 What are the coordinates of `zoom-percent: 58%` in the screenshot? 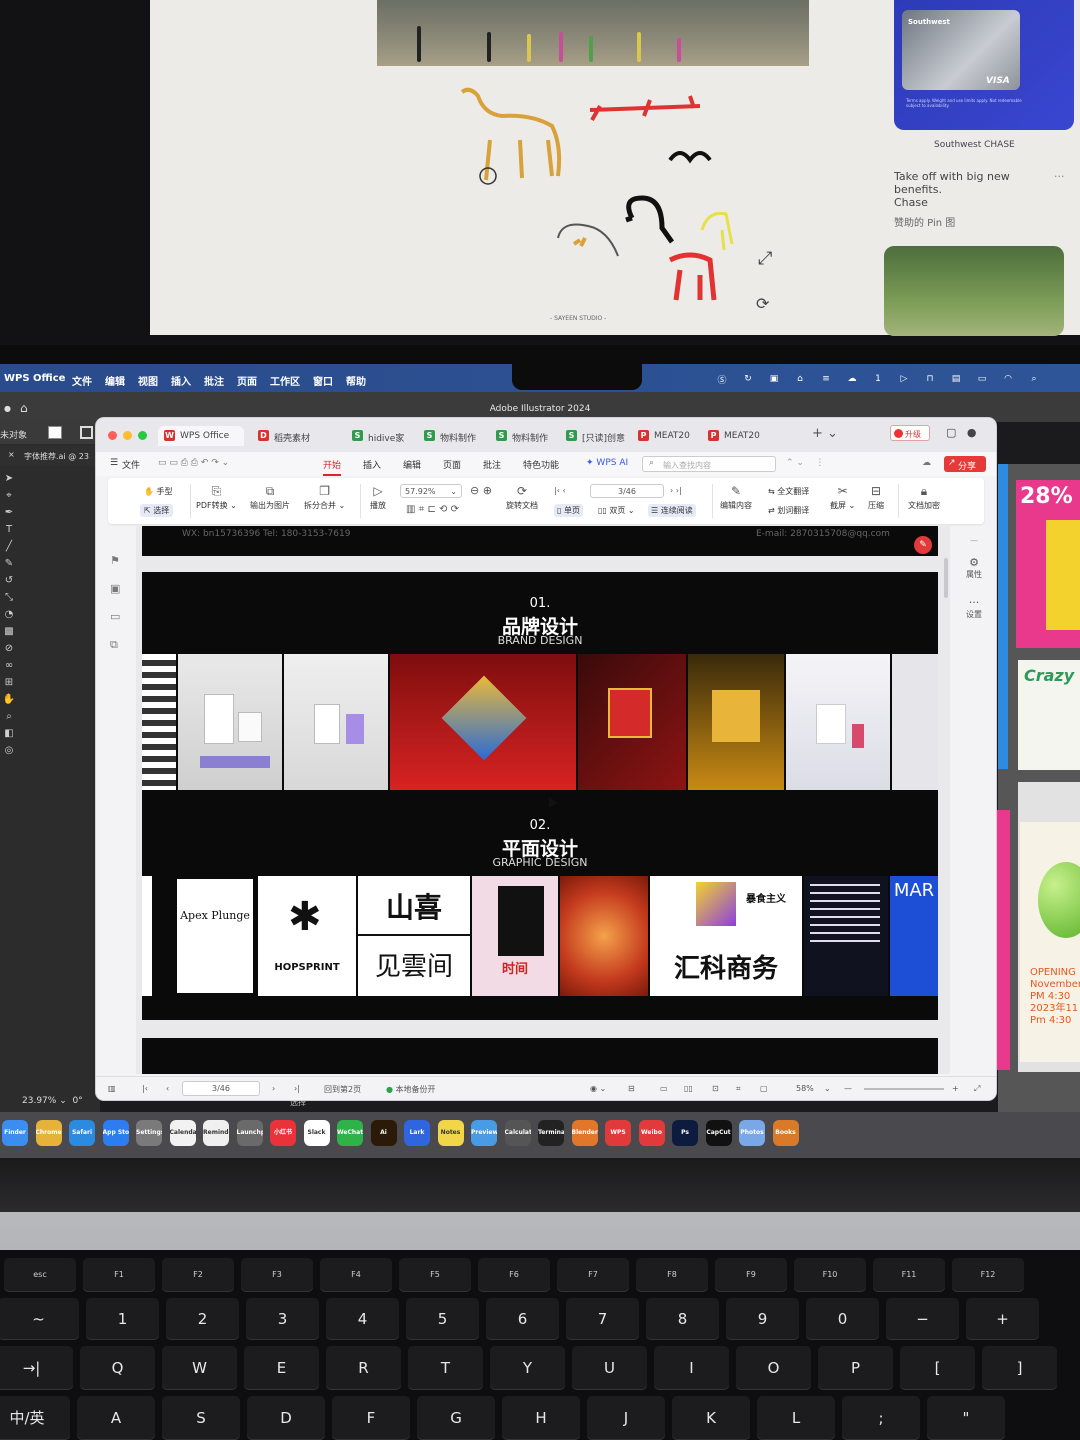 It's located at (805, 1088).